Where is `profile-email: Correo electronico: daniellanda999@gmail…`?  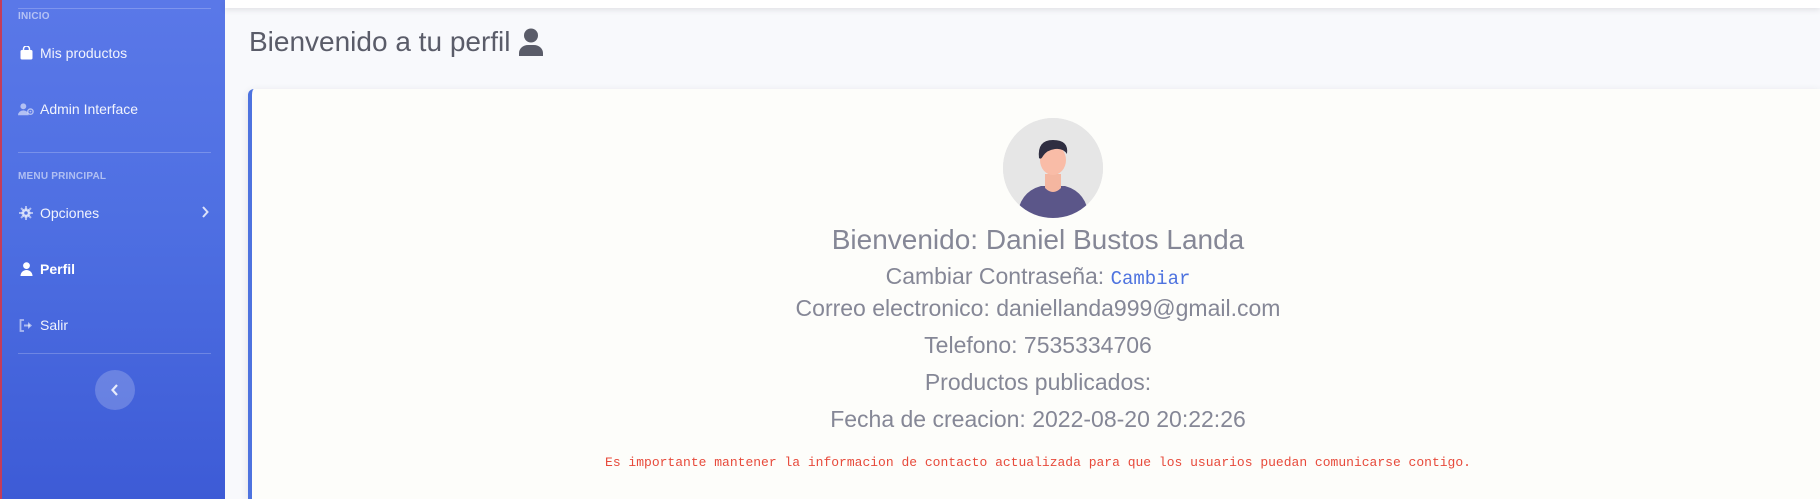 profile-email: Correo electronico: daniellanda999@gmail… is located at coordinates (1038, 308).